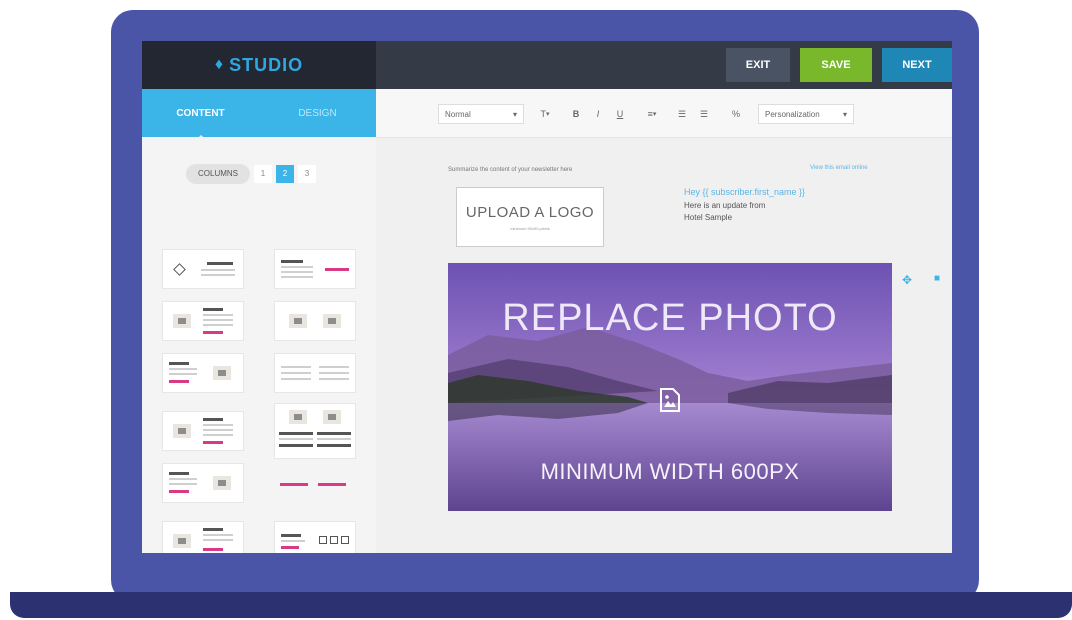 This screenshot has height=620, width=1072. Describe the element at coordinates (315, 321) in the screenshot. I see `content-block-two-images` at that location.